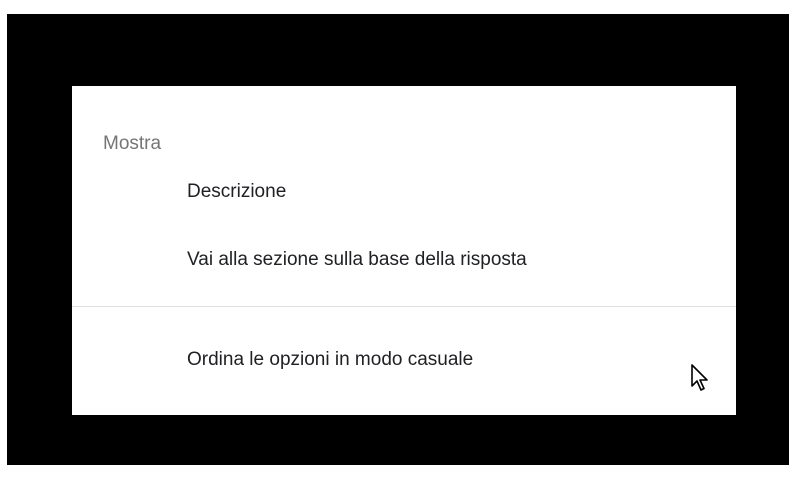 The height and width of the screenshot is (480, 796). I want to click on arrow-pointer-icon, so click(699, 377).